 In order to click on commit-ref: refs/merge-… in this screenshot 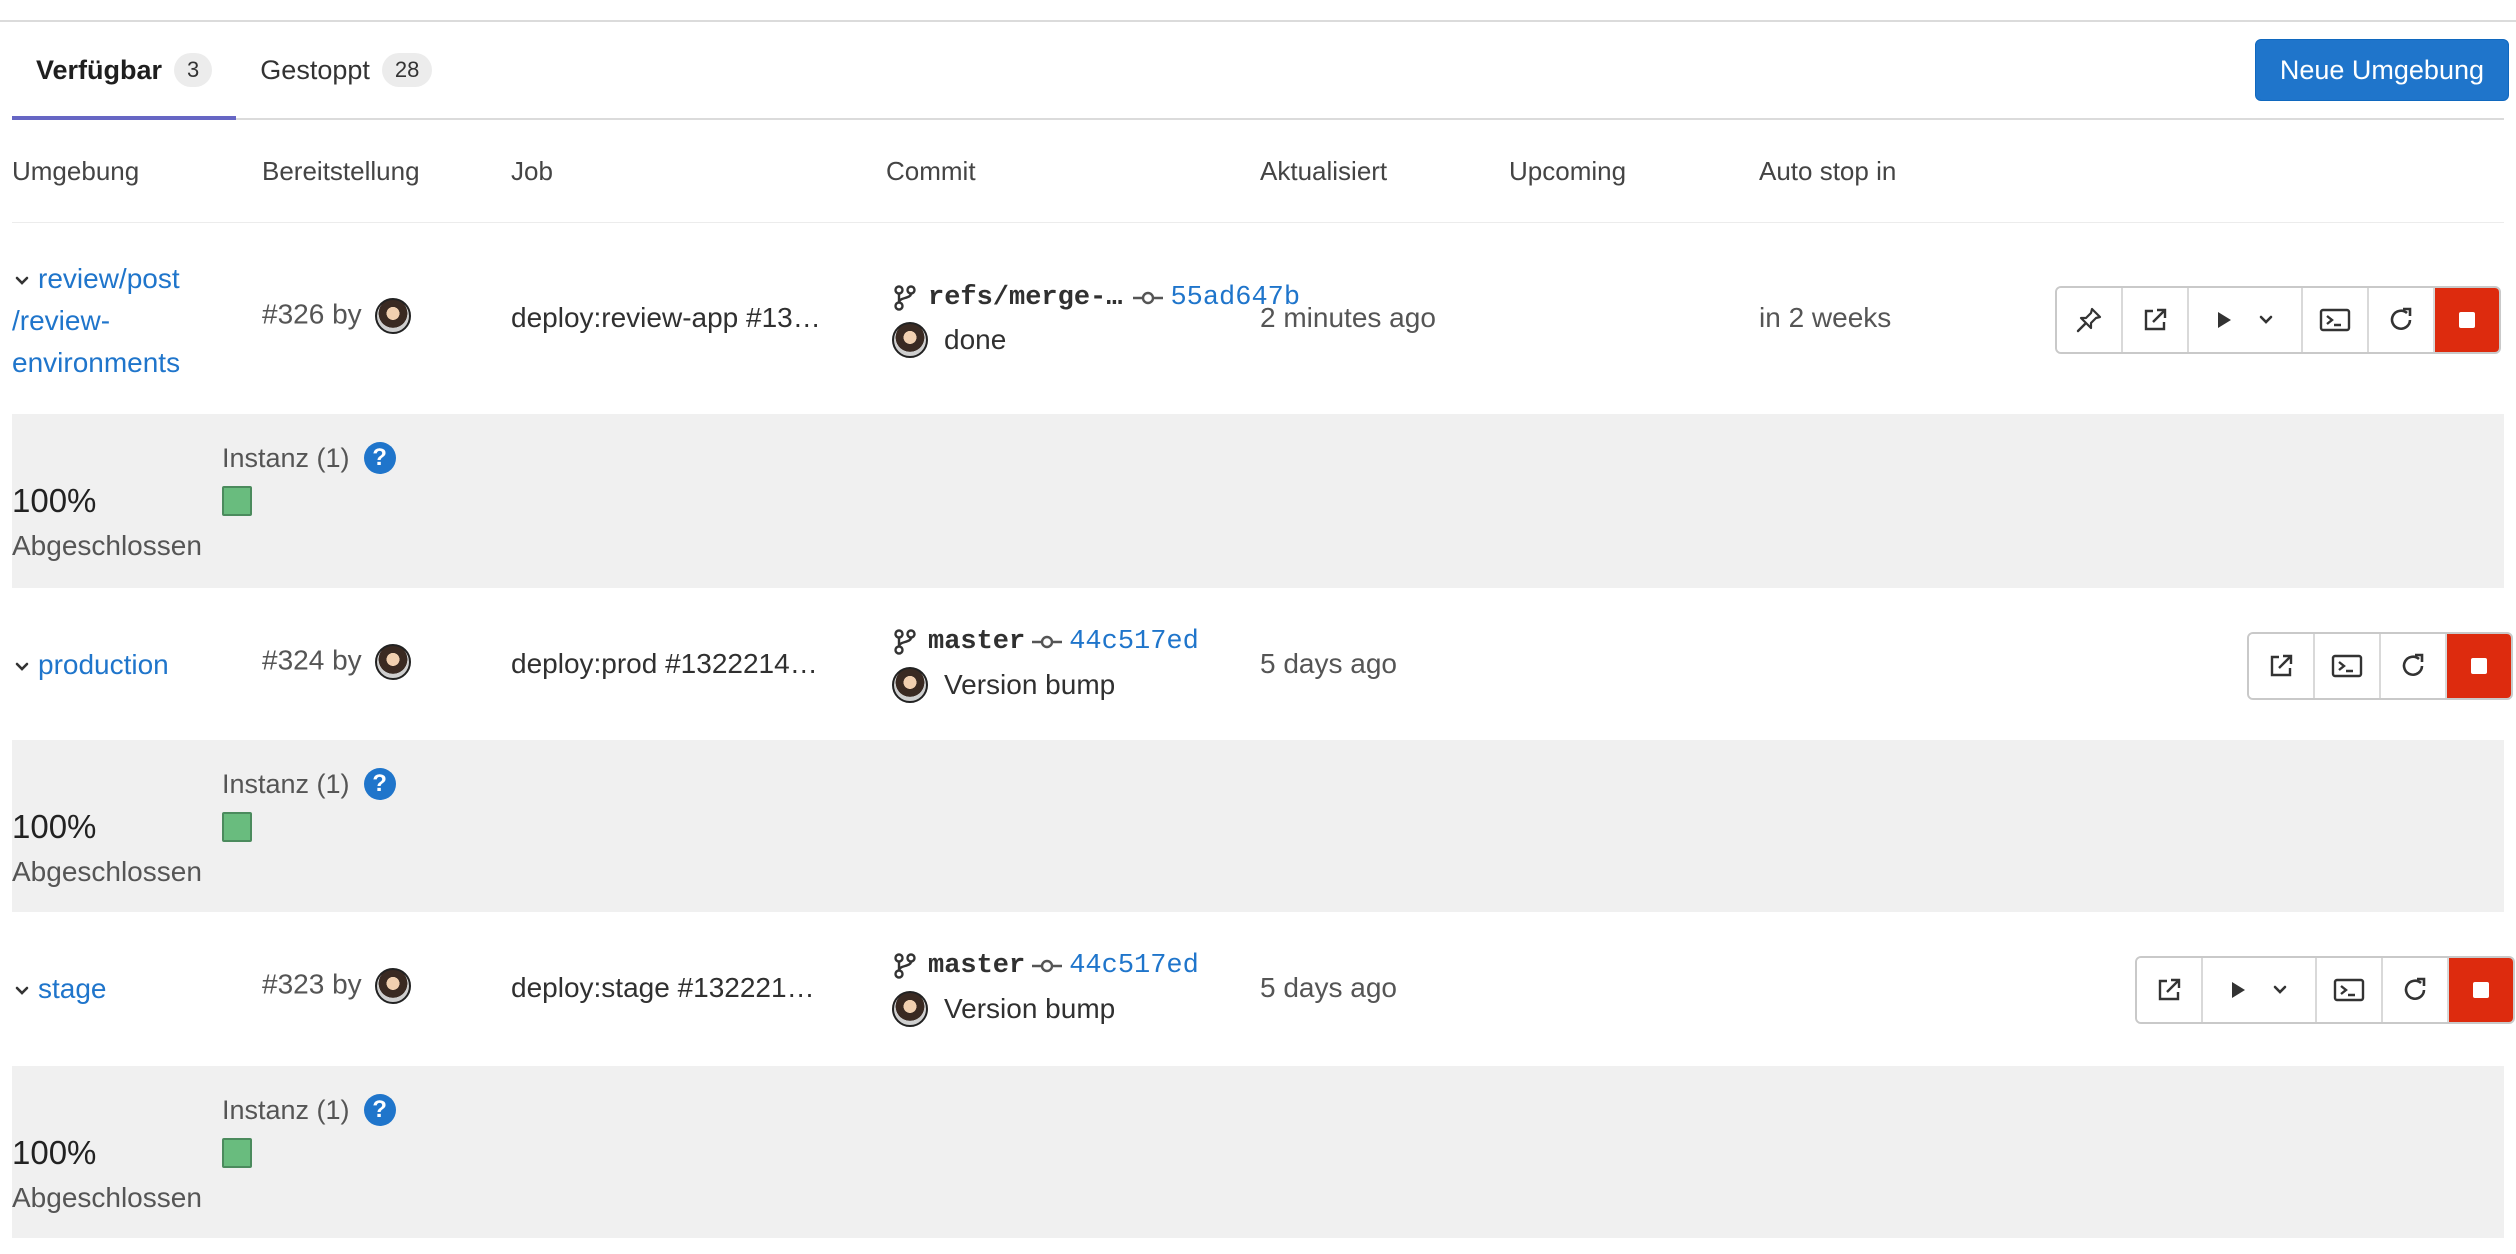, I will do `click(1025, 298)`.